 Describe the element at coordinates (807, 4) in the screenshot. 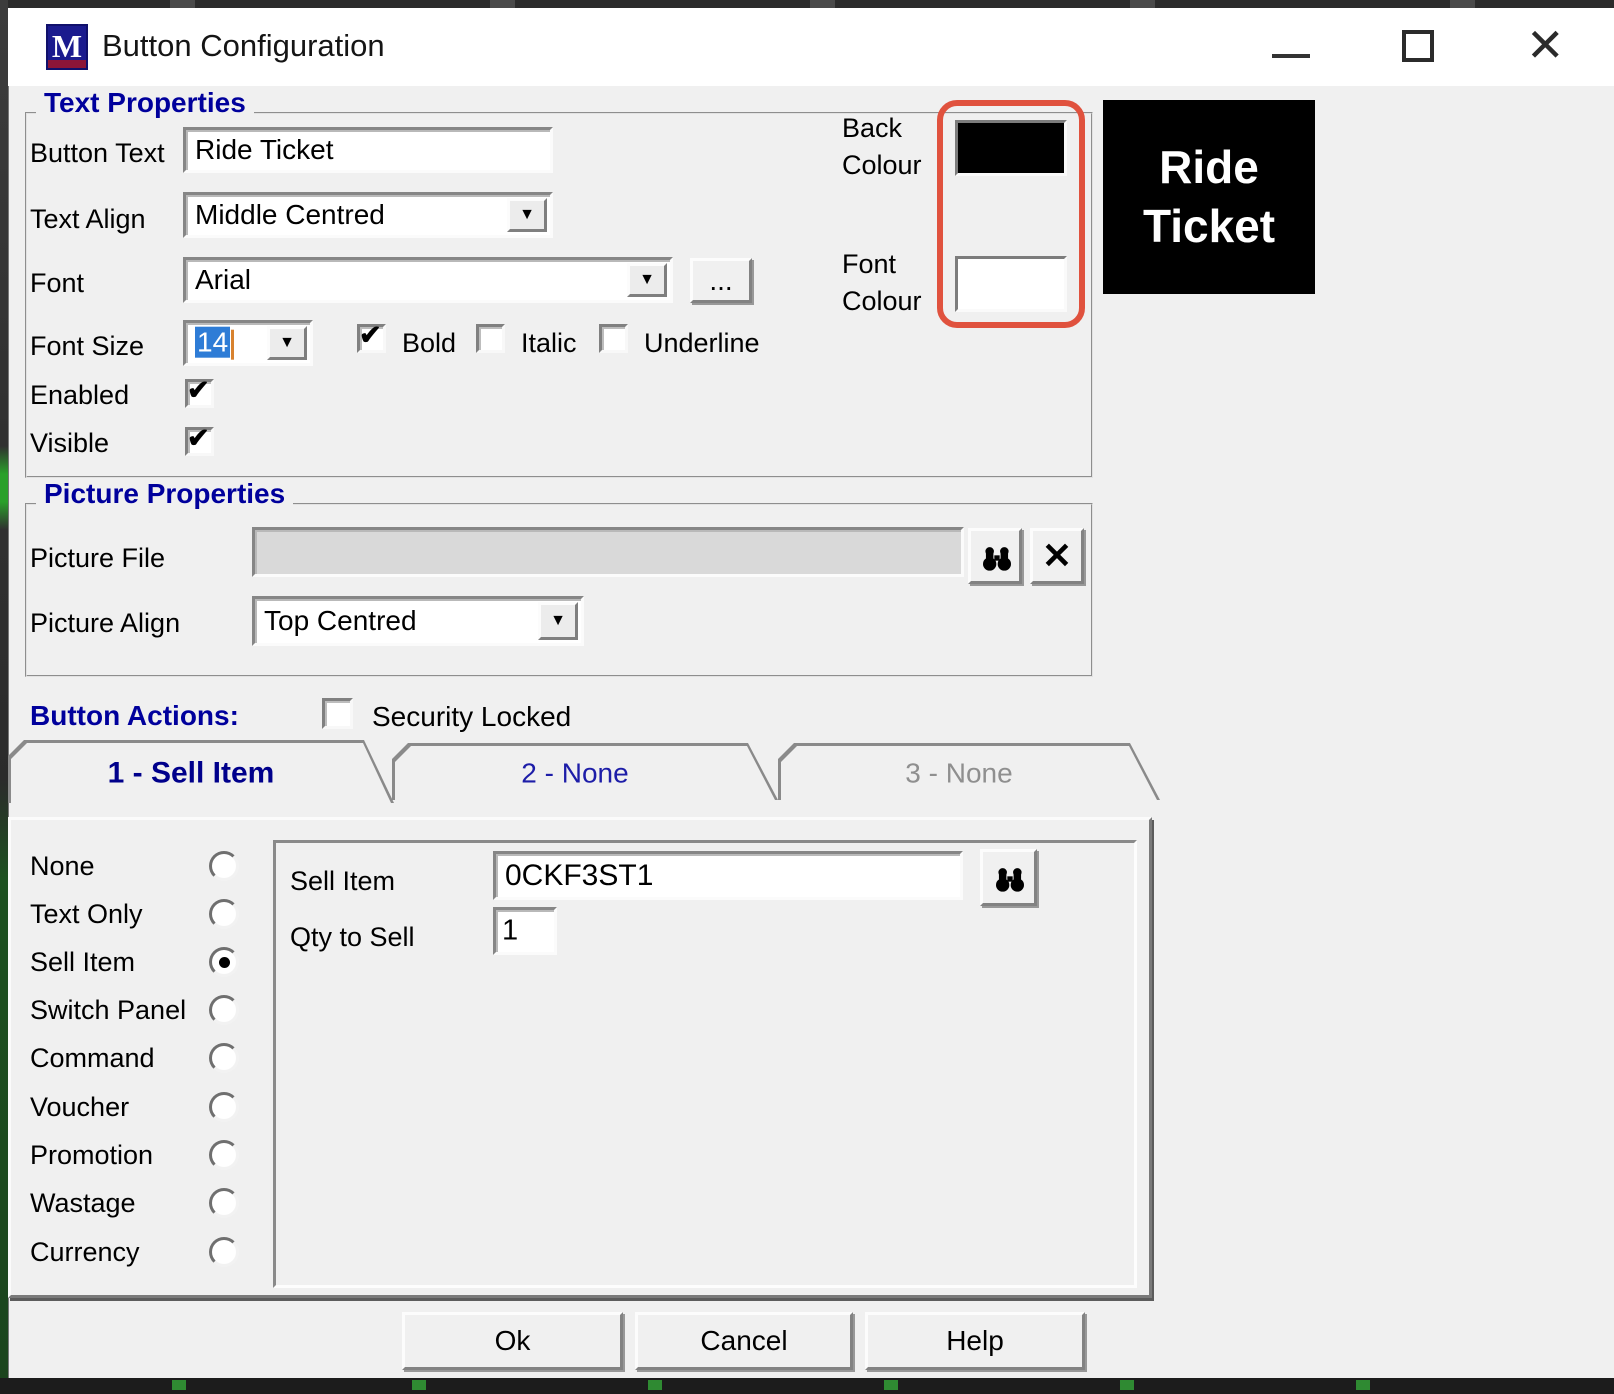

I see `background-top-strip` at that location.